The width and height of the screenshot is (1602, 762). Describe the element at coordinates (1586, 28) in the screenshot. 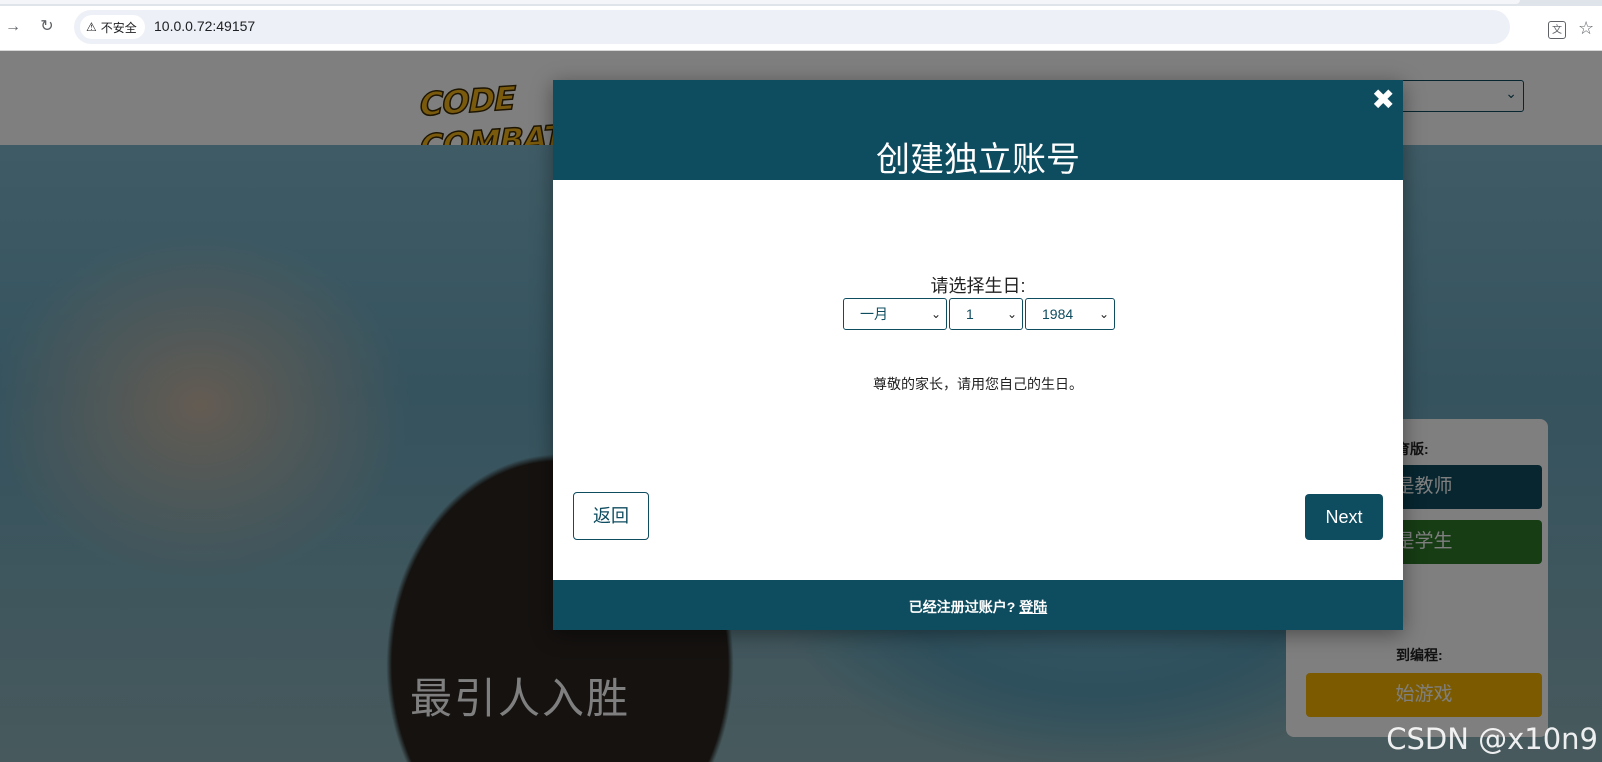

I see `bookmark-star-icon: ☆` at that location.